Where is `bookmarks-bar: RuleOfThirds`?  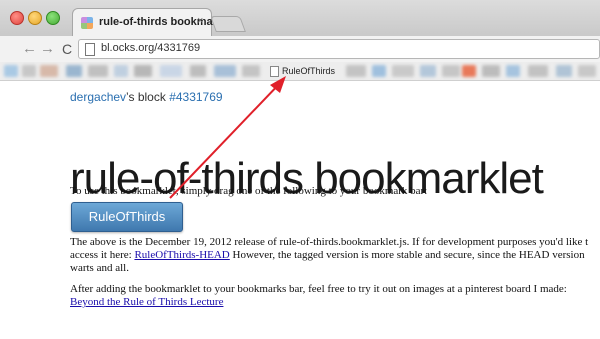 bookmarks-bar: RuleOfThirds is located at coordinates (300, 71).